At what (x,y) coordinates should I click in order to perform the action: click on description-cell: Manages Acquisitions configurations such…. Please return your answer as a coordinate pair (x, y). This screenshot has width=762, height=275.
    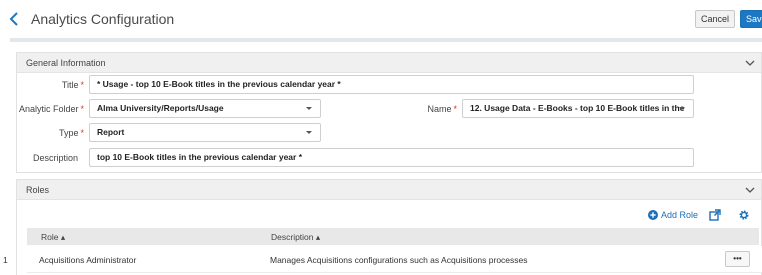
    Looking at the image, I should click on (399, 260).